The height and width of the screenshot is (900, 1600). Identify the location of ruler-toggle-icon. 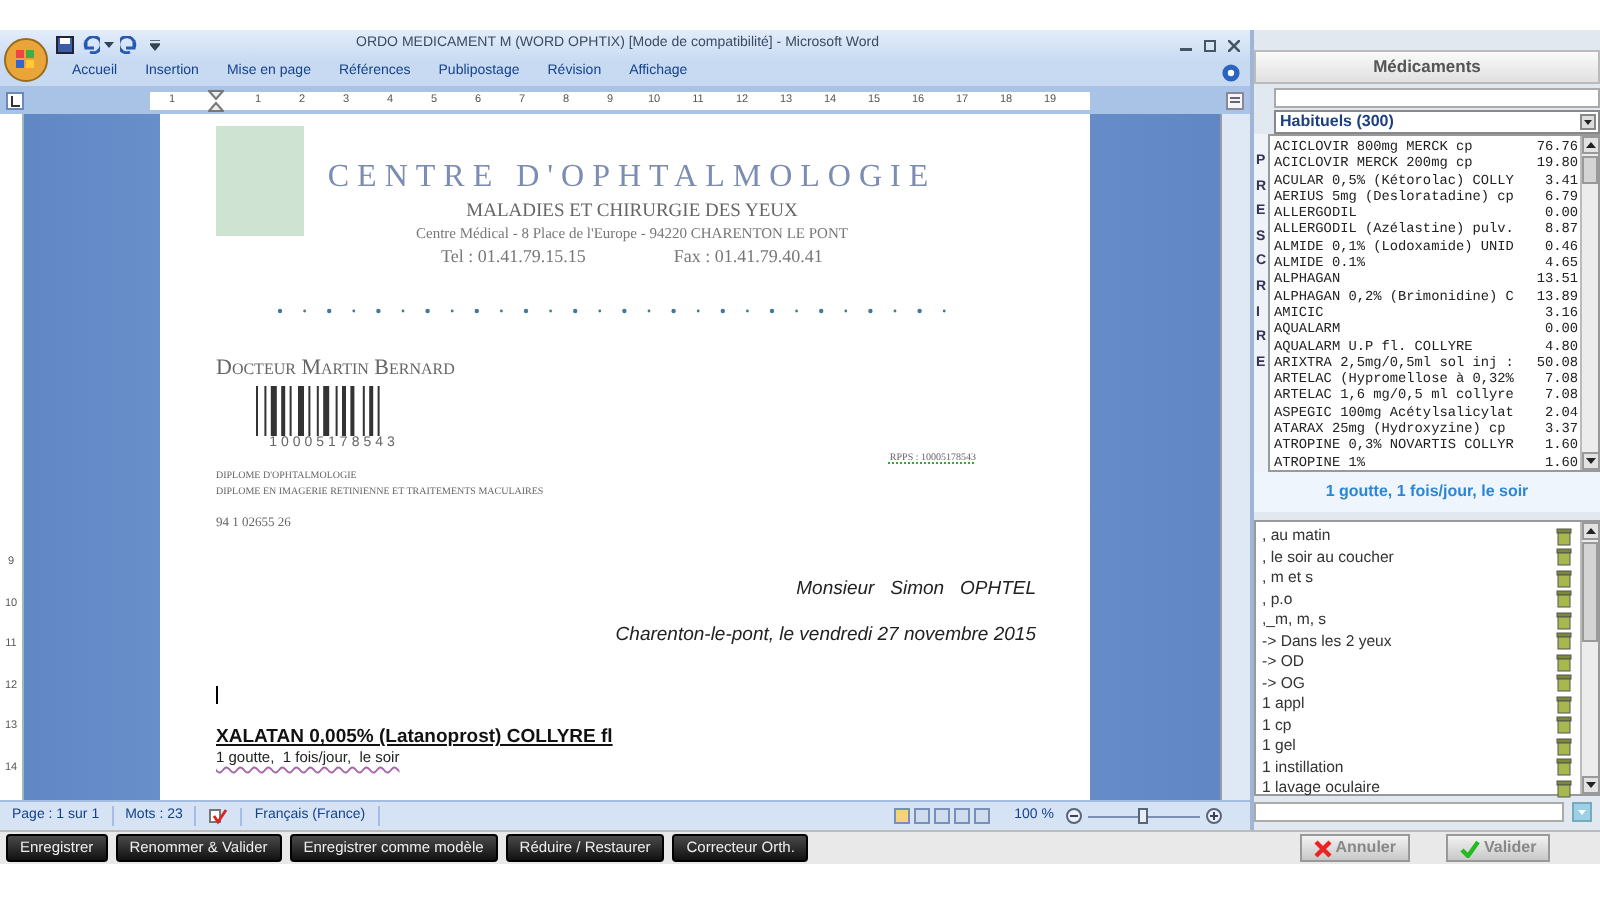
(1235, 100).